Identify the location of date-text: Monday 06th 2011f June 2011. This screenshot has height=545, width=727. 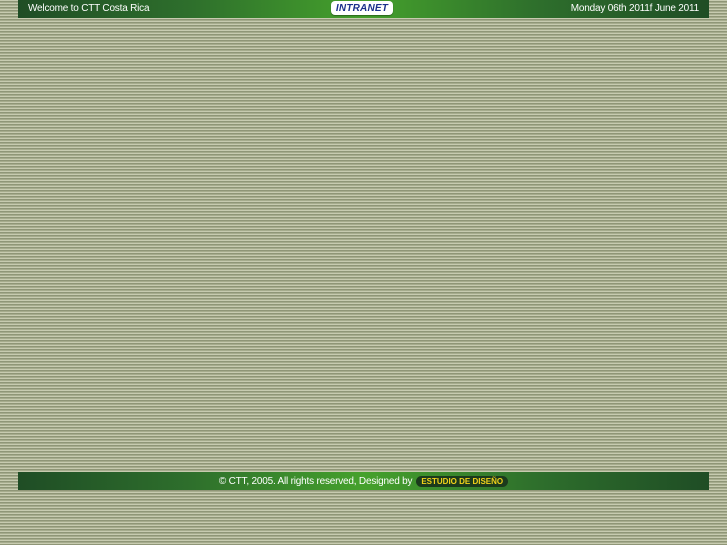
(634, 8).